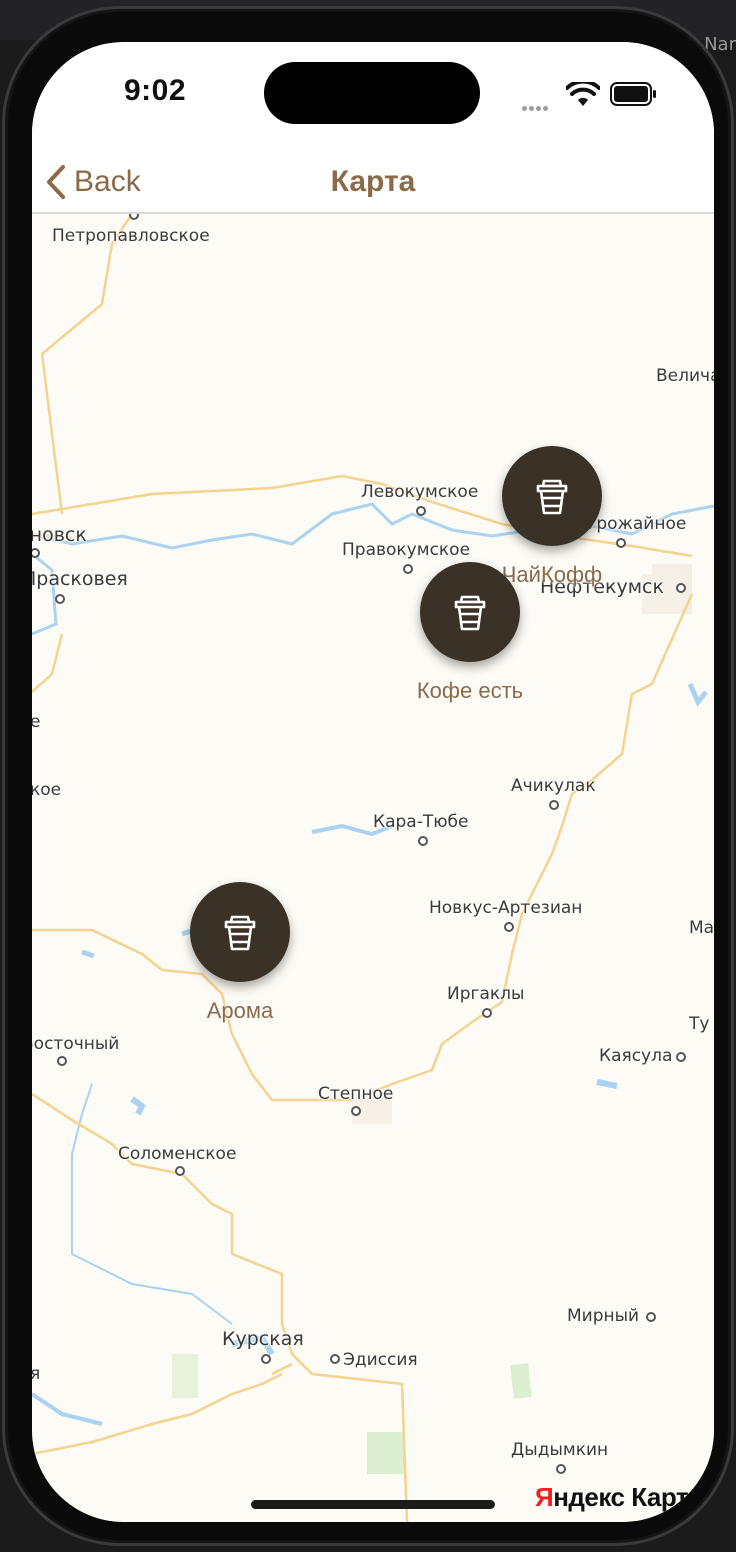 Image resolution: width=736 pixels, height=1552 pixels. I want to click on dynamic-island, so click(372, 93).